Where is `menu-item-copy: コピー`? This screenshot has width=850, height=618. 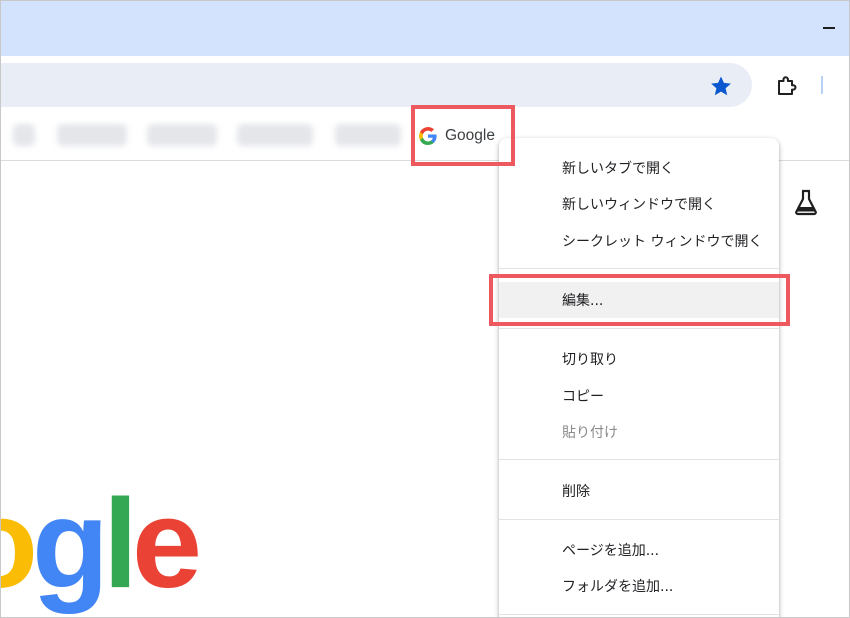 menu-item-copy: コピー is located at coordinates (639, 396).